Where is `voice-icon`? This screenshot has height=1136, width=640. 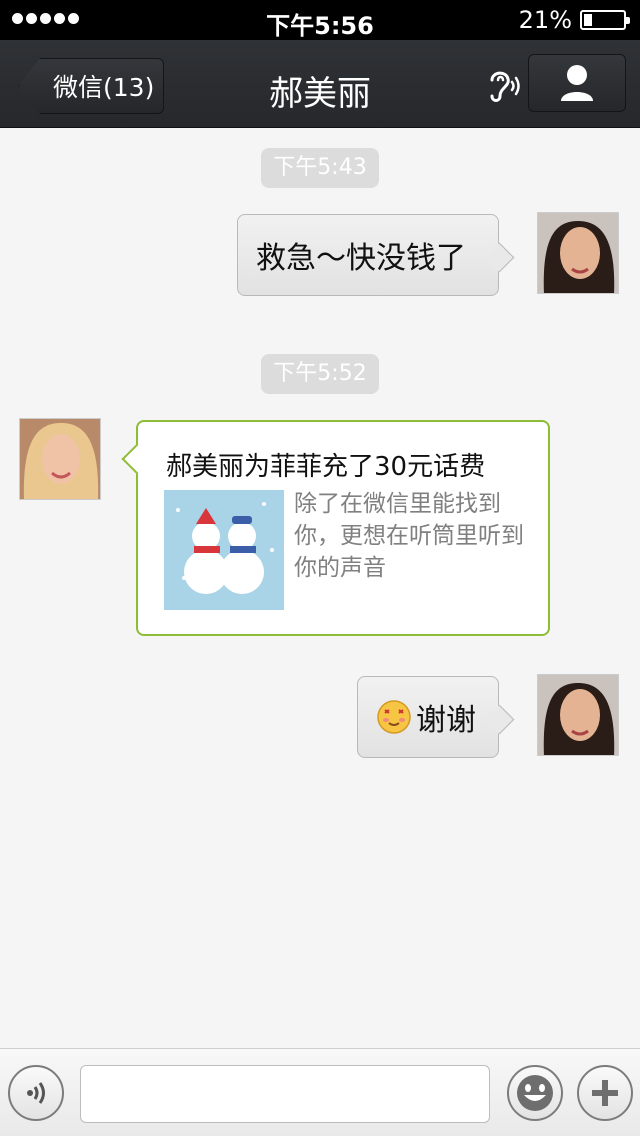 voice-icon is located at coordinates (36, 1093).